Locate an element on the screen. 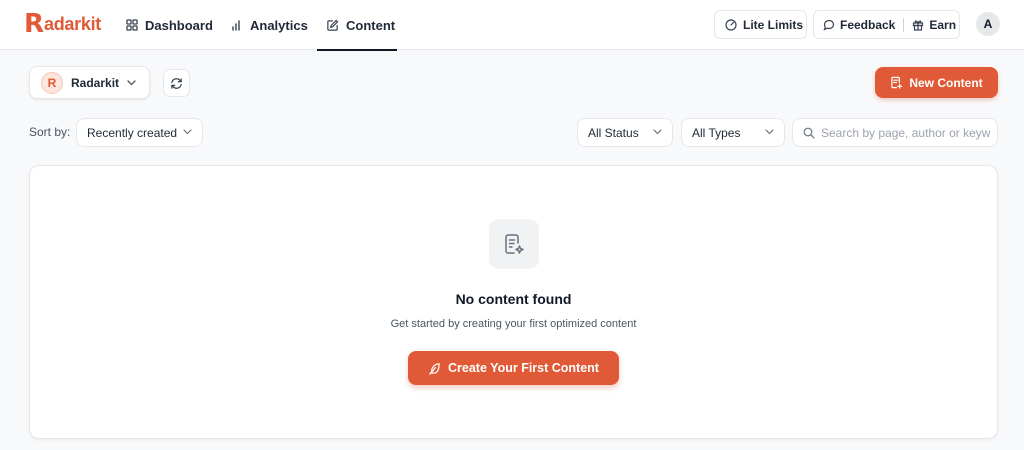 The width and height of the screenshot is (1024, 450). tab-analytics: Analytics is located at coordinates (269, 25).